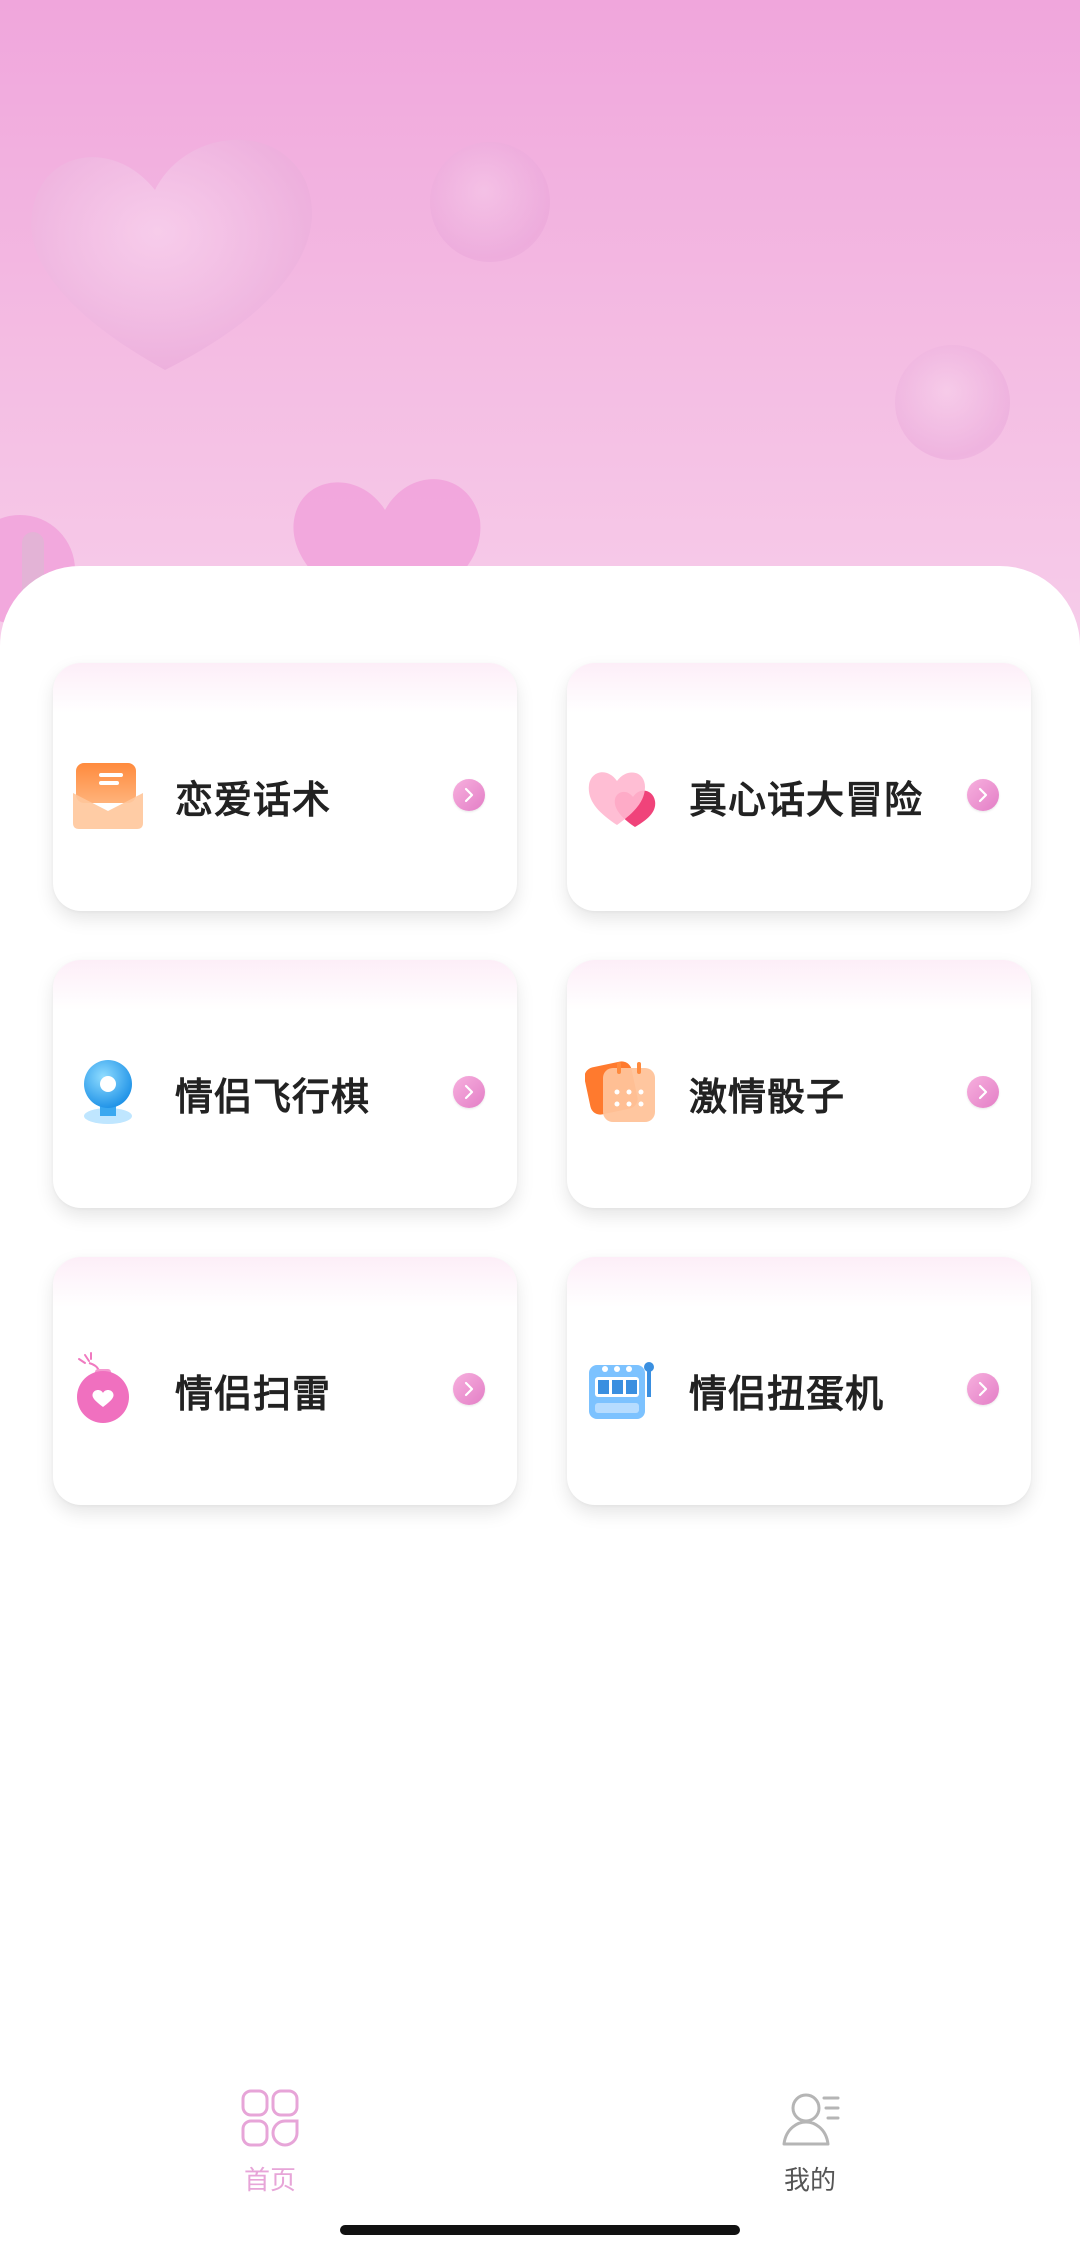 Image resolution: width=1080 pixels, height=2252 pixels. I want to click on game-card-passion-dice: 激情骰子, so click(799, 1084).